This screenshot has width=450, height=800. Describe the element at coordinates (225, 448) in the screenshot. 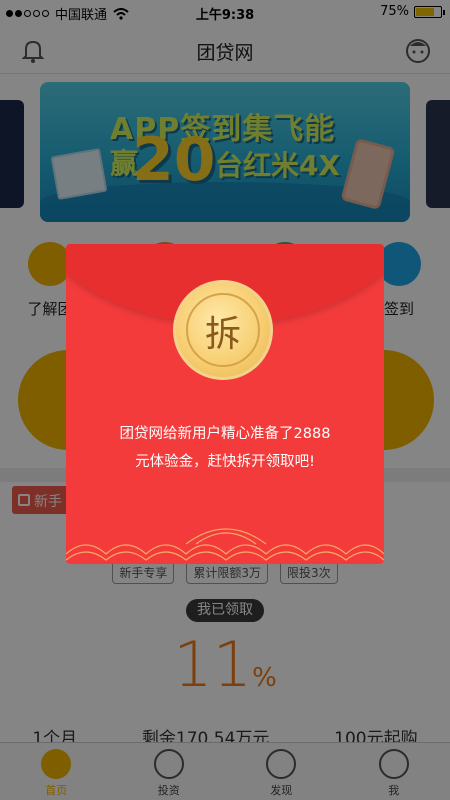

I see `envelope-message: 团贷网给新用户精心准备了2888 元体验金，赶快拆开领取吧!` at that location.